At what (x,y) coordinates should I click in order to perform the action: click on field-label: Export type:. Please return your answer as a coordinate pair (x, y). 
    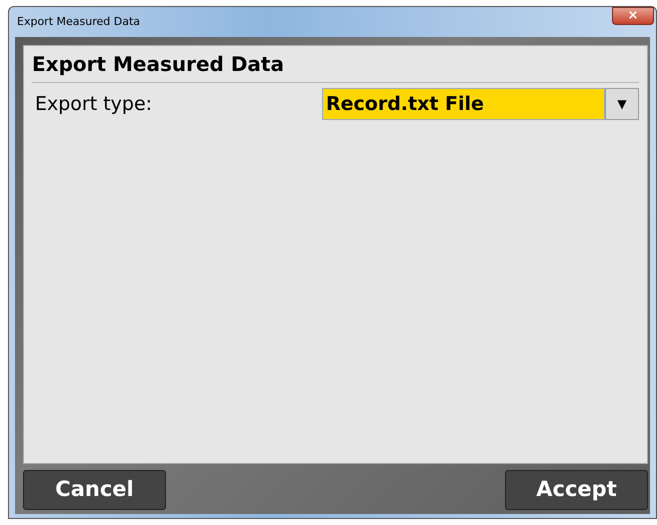
    Looking at the image, I should click on (93, 104).